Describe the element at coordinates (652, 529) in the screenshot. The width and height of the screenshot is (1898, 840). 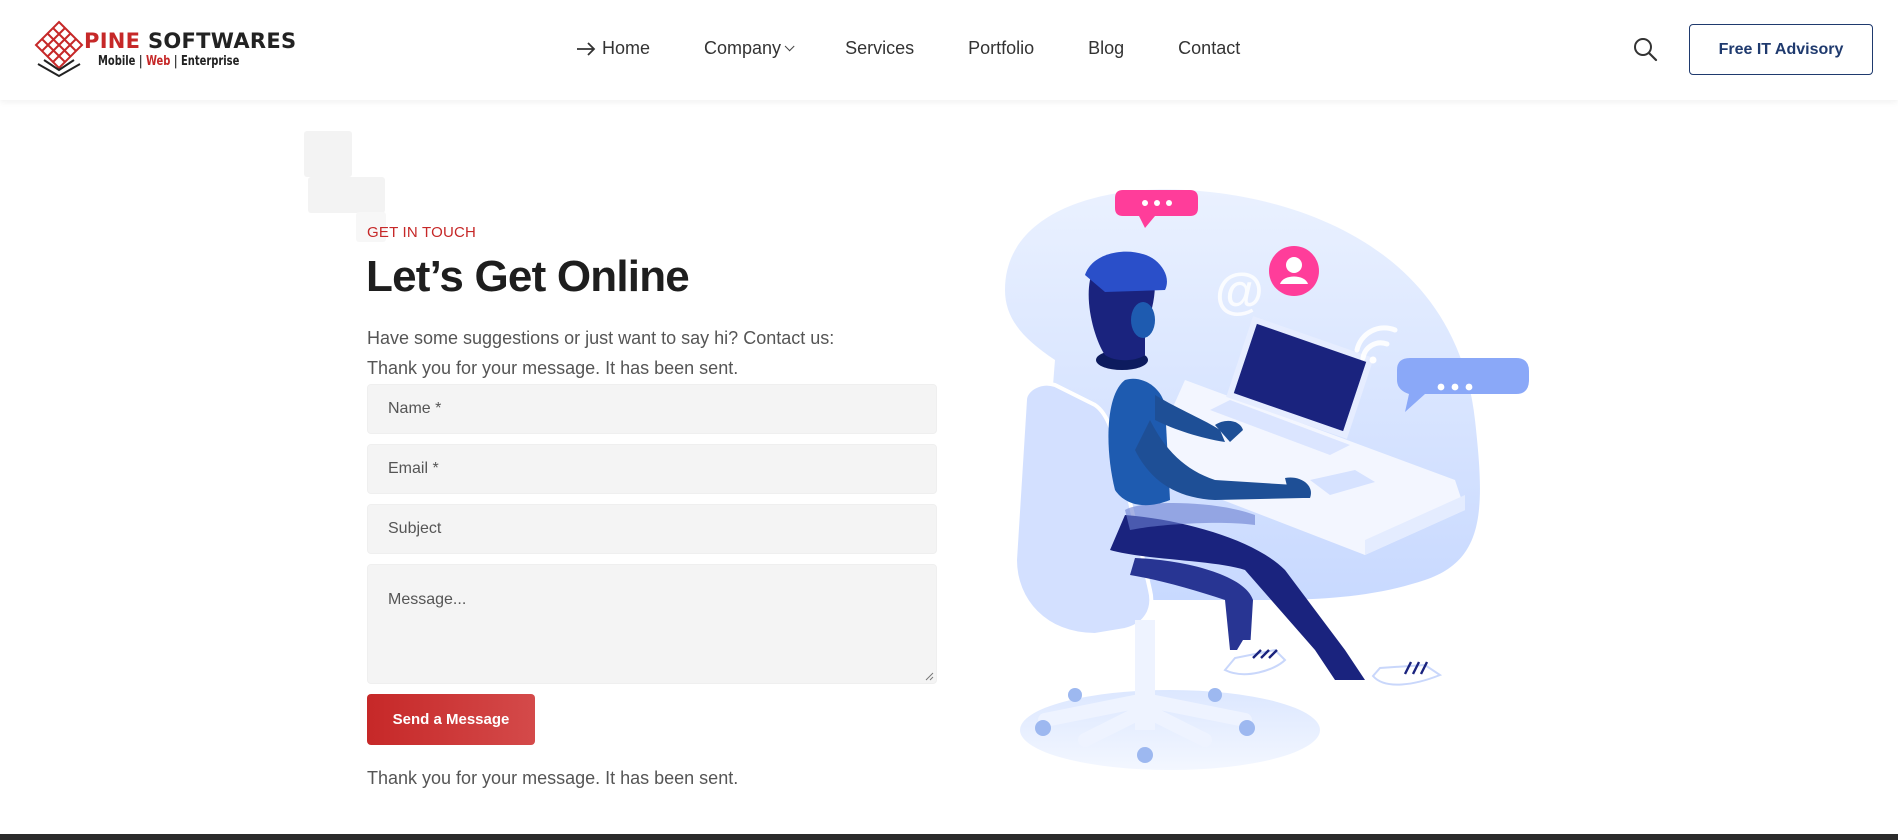
I see `subject-field: Subject` at that location.